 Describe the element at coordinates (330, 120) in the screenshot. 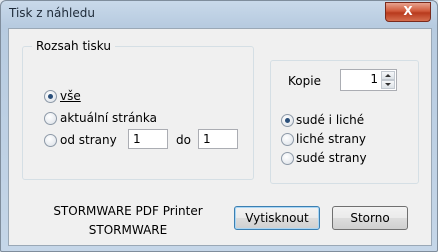

I see `radio-even-and-odd-label: sudé i liché` at that location.